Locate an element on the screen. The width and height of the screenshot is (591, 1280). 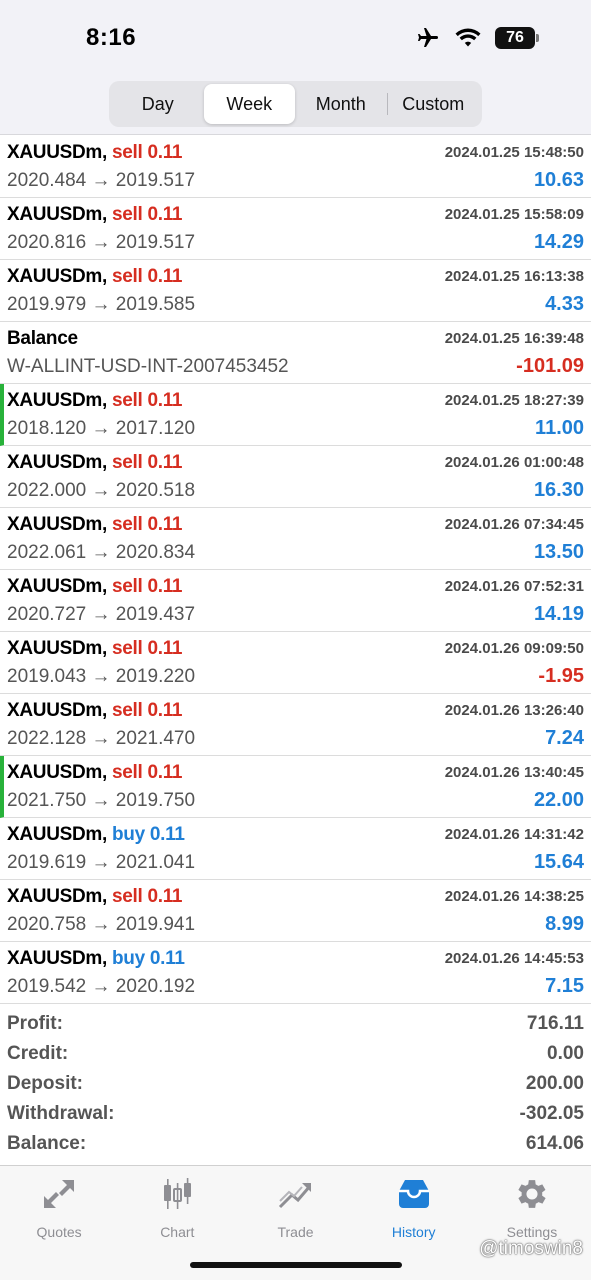
summary-value: 200.00 is located at coordinates (554, 1083).